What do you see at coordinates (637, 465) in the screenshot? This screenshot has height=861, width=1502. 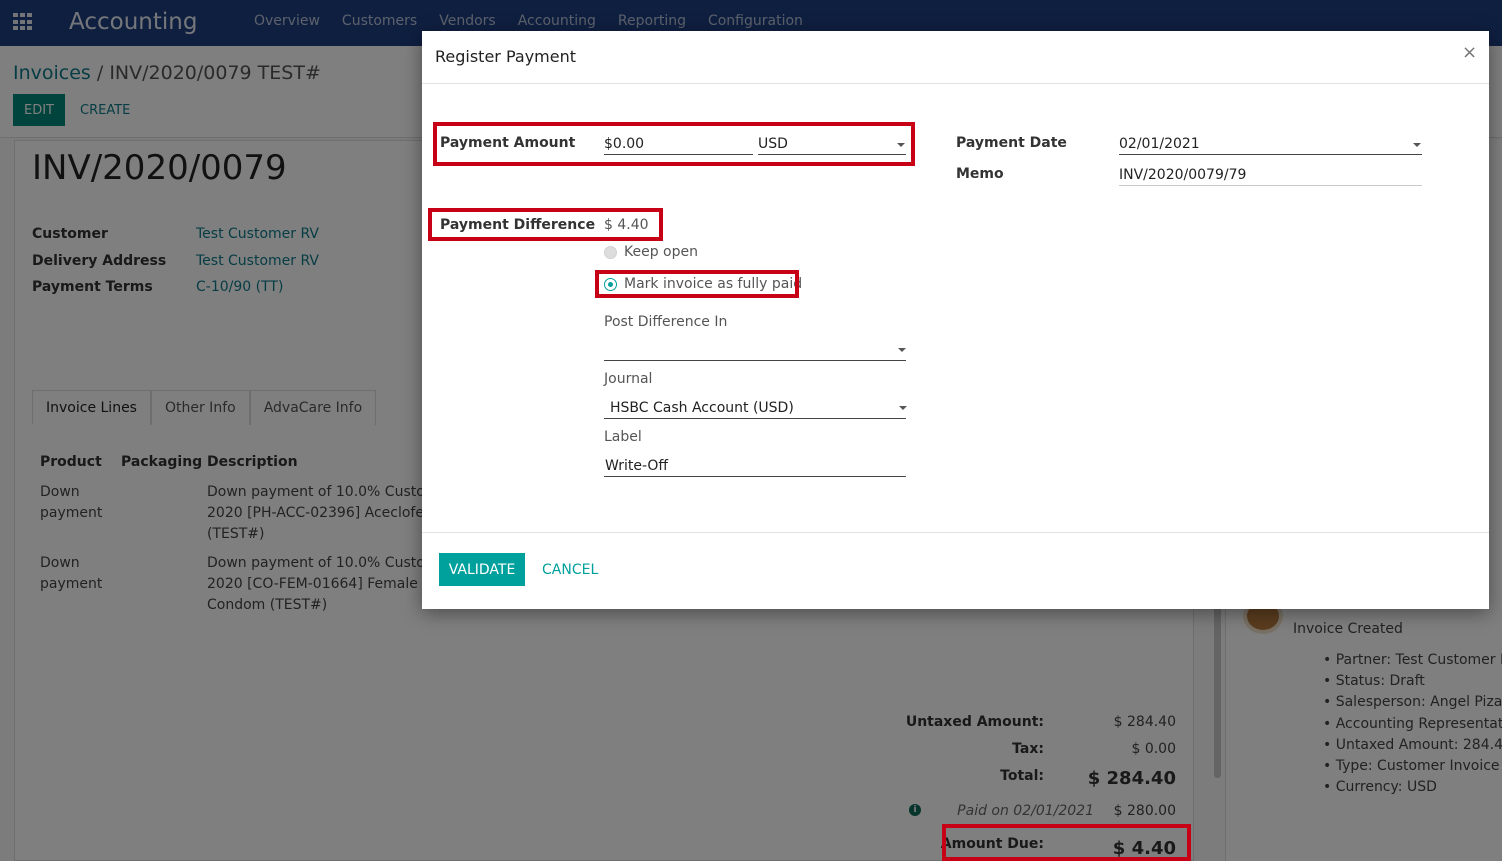 I see `writeoff-label-value: Write-Off` at bounding box center [637, 465].